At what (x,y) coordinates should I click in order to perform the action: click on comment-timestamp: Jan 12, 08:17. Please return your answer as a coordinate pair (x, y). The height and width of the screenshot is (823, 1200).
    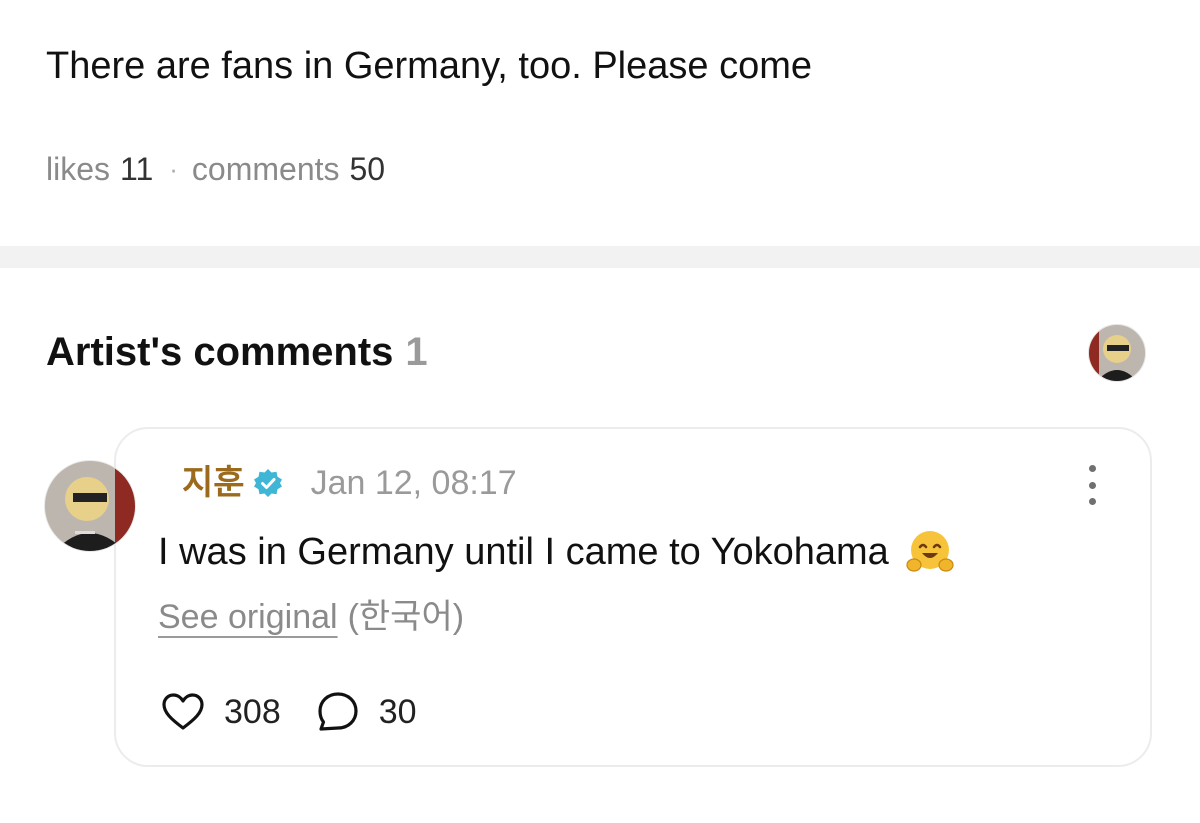
    Looking at the image, I should click on (413, 483).